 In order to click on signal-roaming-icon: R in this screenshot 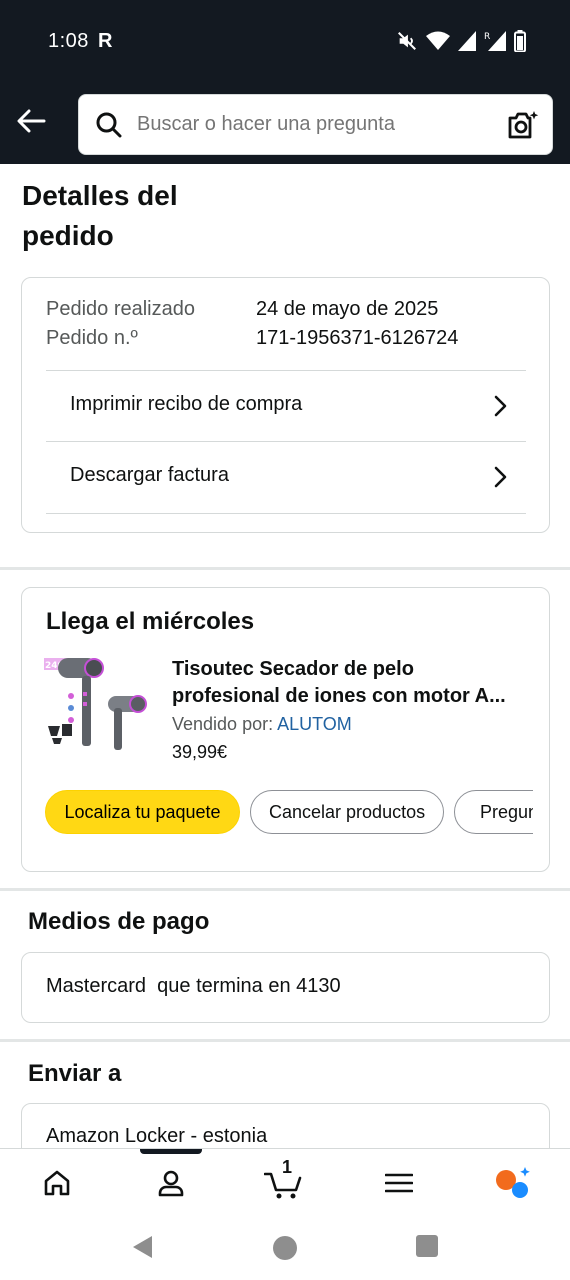, I will do `click(495, 41)`.